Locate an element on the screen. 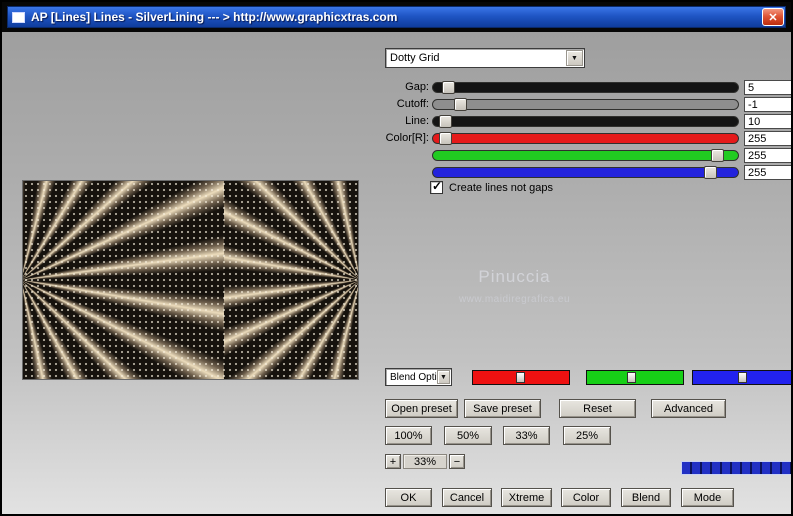 This screenshot has width=793, height=516. cancel-button: Cancel is located at coordinates (467, 497).